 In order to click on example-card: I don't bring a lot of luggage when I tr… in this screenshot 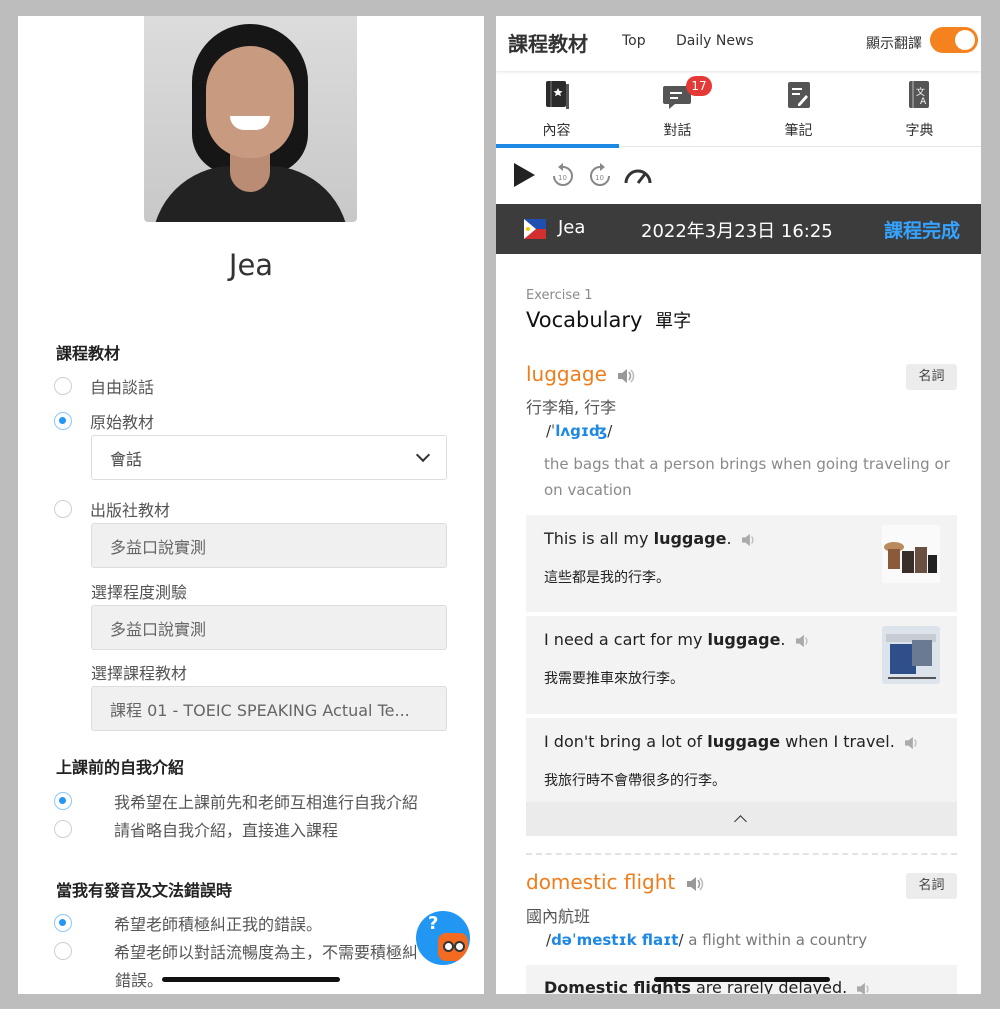, I will do `click(741, 760)`.